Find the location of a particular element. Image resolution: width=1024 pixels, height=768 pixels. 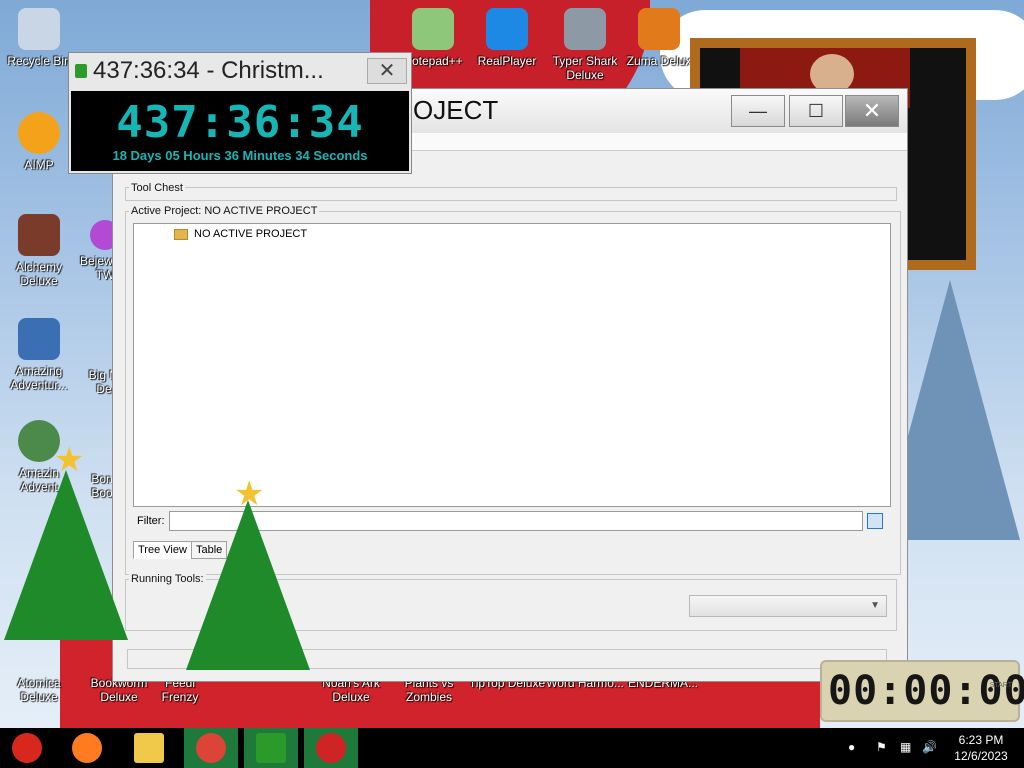

taskbar: ● ⚑ ▦ 🔊 6:23 PM 12/6/2023 is located at coordinates (512, 748).